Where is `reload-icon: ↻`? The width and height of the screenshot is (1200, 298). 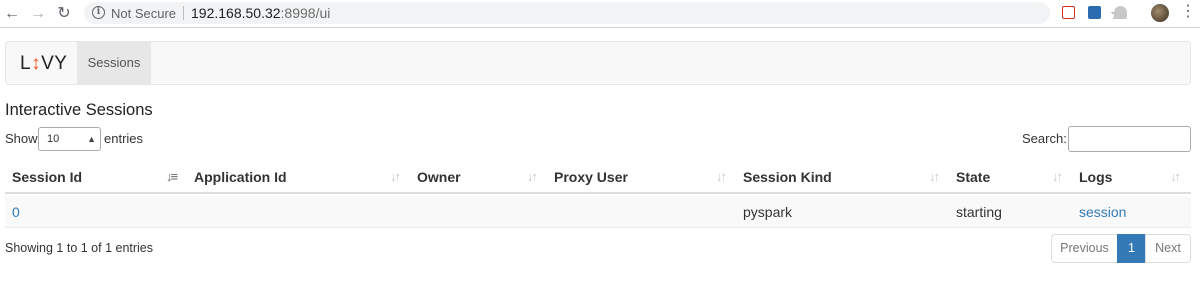 reload-icon: ↻ is located at coordinates (64, 14).